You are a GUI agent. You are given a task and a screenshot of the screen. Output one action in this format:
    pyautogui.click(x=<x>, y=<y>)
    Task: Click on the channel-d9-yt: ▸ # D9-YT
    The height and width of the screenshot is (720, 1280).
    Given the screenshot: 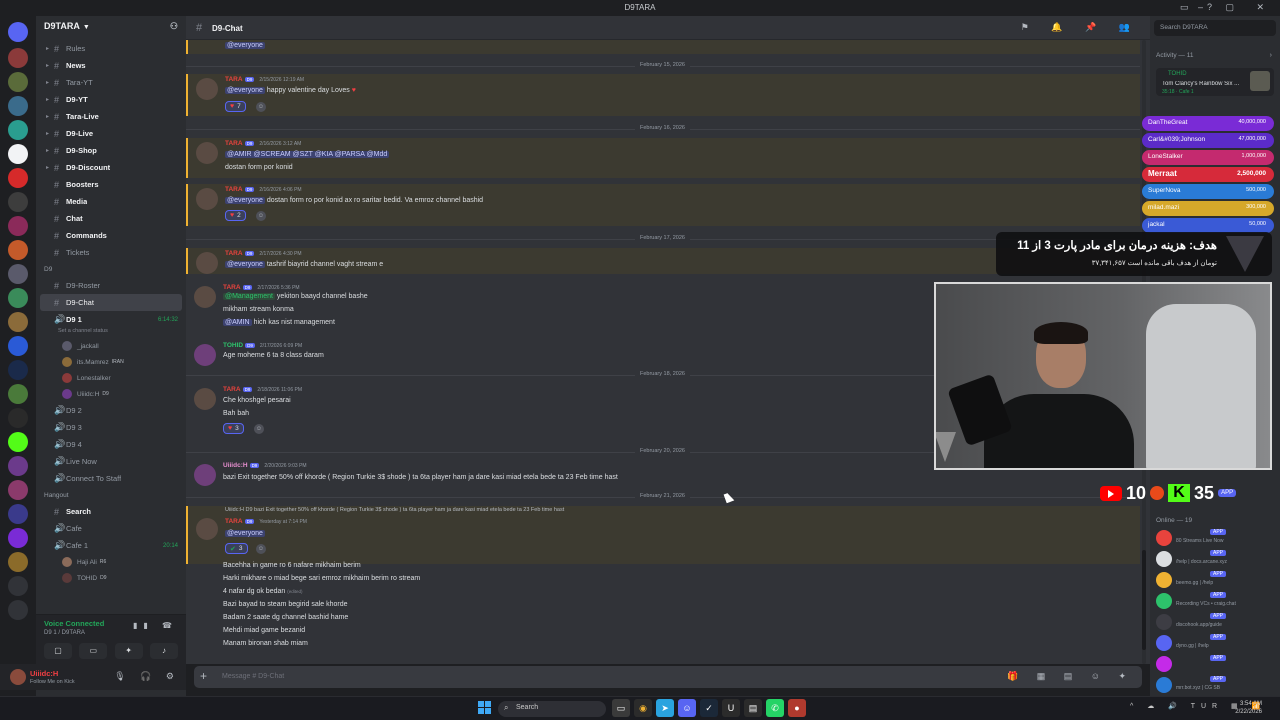 What is the action you would take?
    pyautogui.click(x=111, y=99)
    